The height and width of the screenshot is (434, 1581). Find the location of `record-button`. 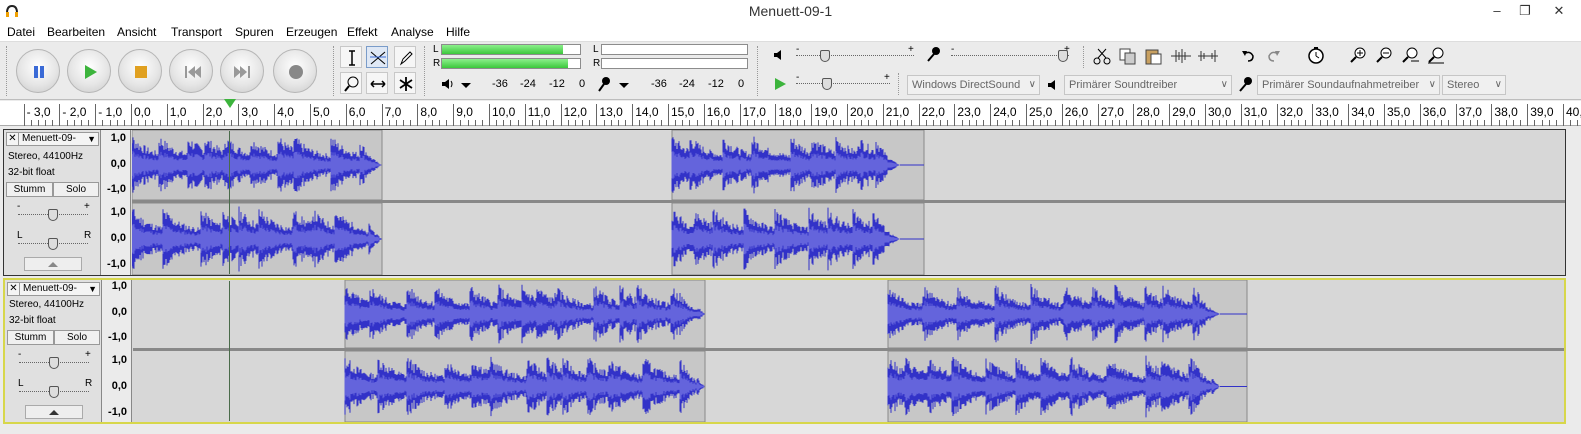

record-button is located at coordinates (295, 71).